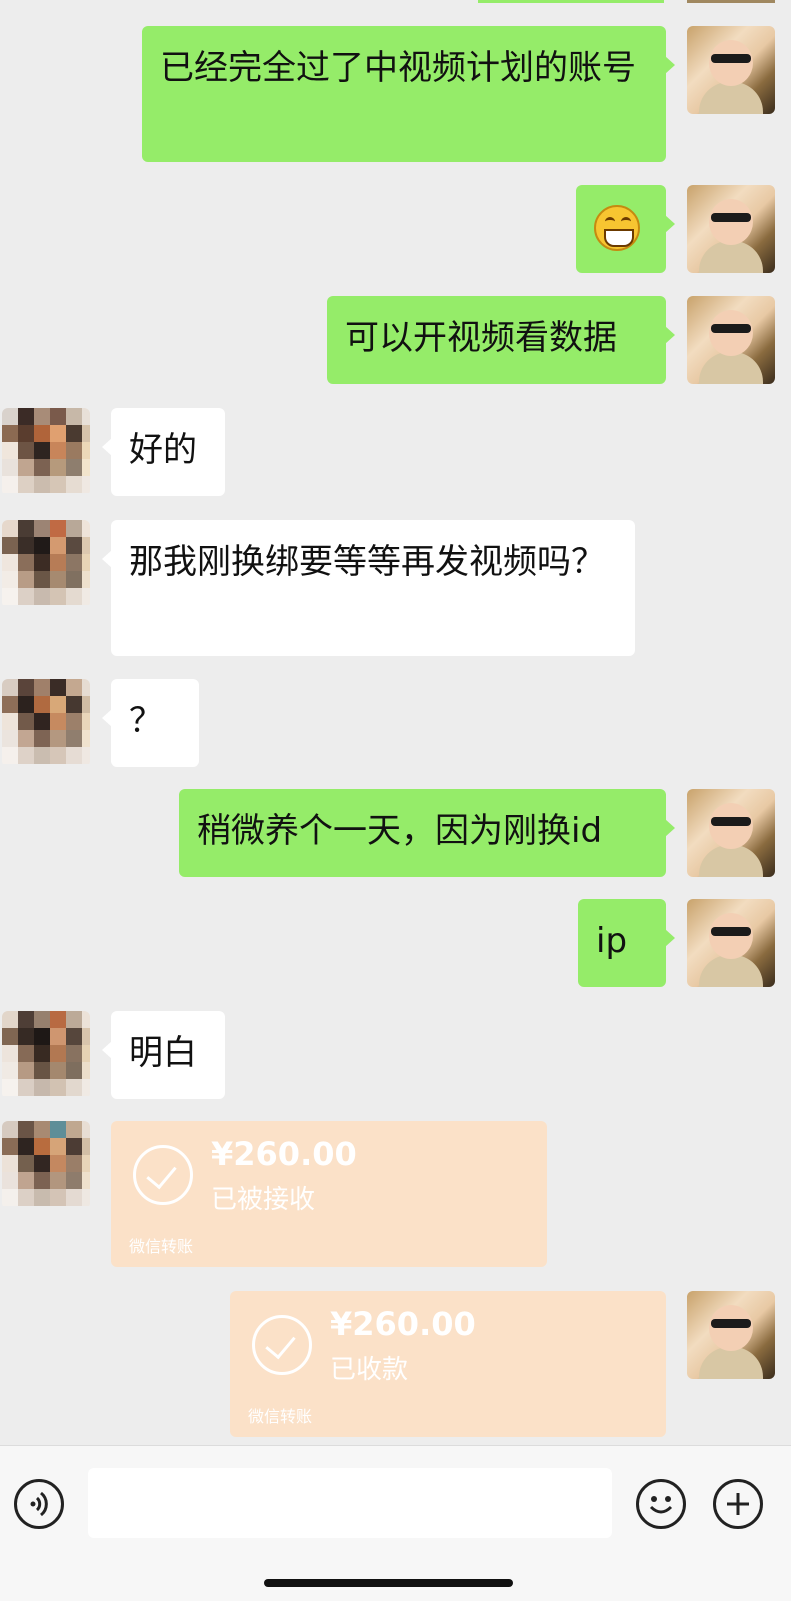 This screenshot has height=1601, width=791. Describe the element at coordinates (369, 1370) in the screenshot. I see `transfer-status: 已收款` at that location.